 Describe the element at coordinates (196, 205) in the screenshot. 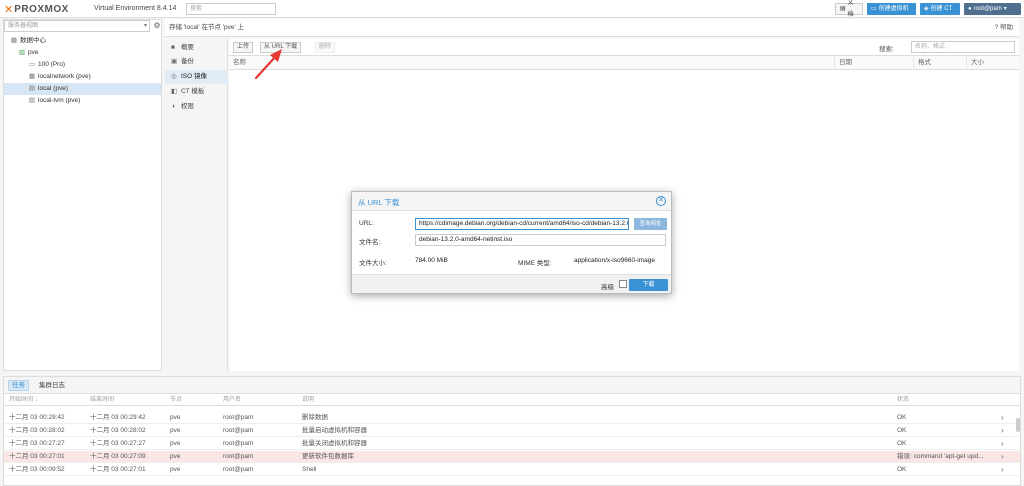

I see `storage-nav: ■ 概要 ▣ 备份 ◎ ISO 镜像 ◧ CT 模板 ◑ 权限` at that location.